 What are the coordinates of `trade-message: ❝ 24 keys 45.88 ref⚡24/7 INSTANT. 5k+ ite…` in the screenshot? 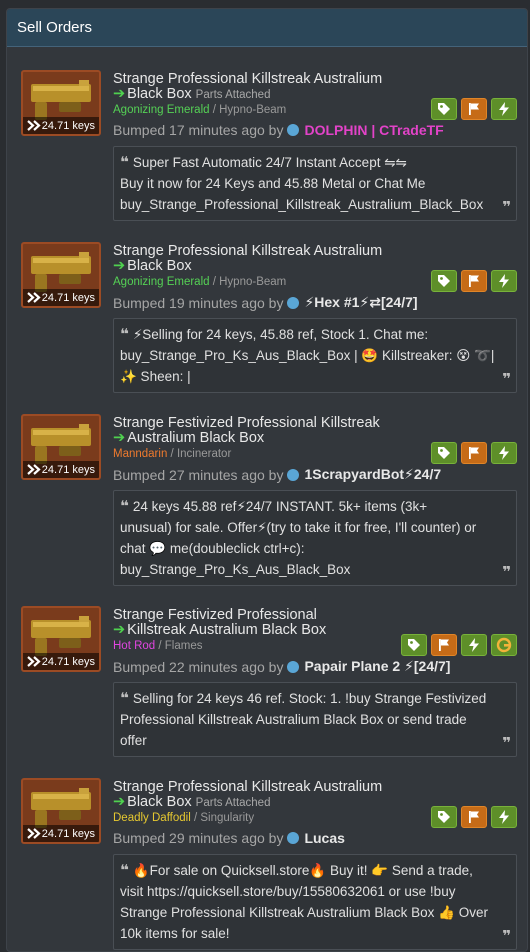 It's located at (315, 538).